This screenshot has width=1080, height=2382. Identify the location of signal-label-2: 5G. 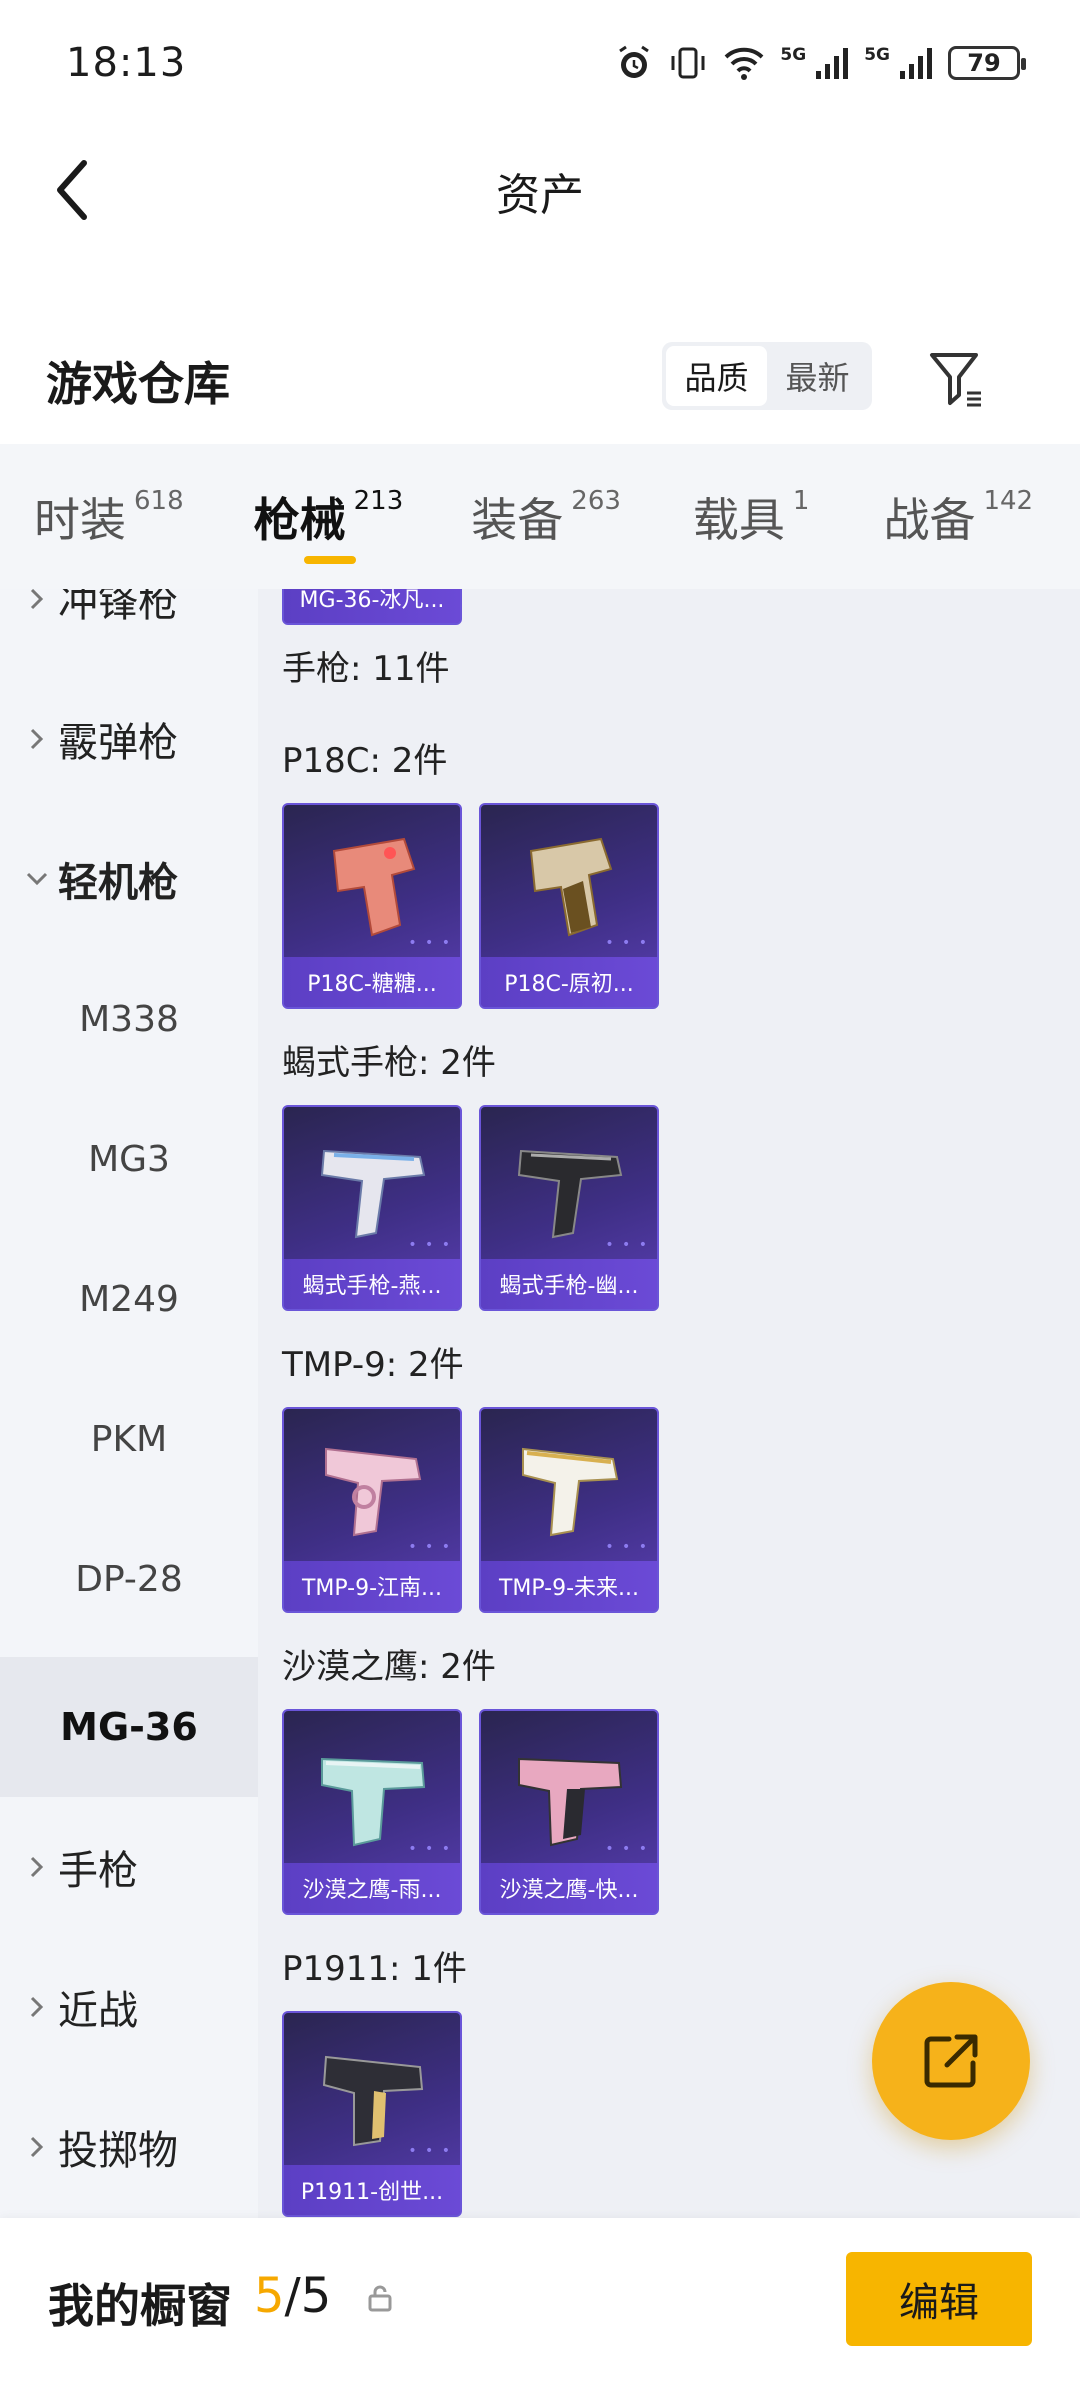
(877, 54).